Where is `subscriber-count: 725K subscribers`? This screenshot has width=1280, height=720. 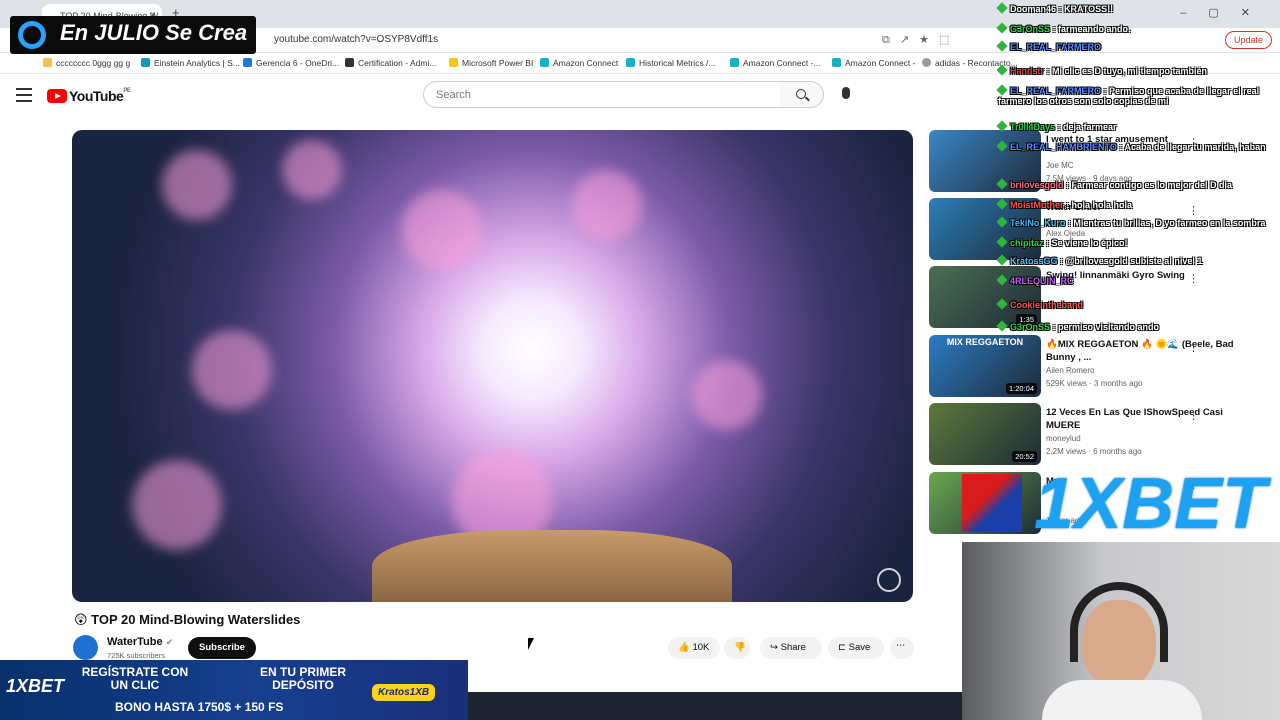
subscriber-count: 725K subscribers is located at coordinates (136, 655).